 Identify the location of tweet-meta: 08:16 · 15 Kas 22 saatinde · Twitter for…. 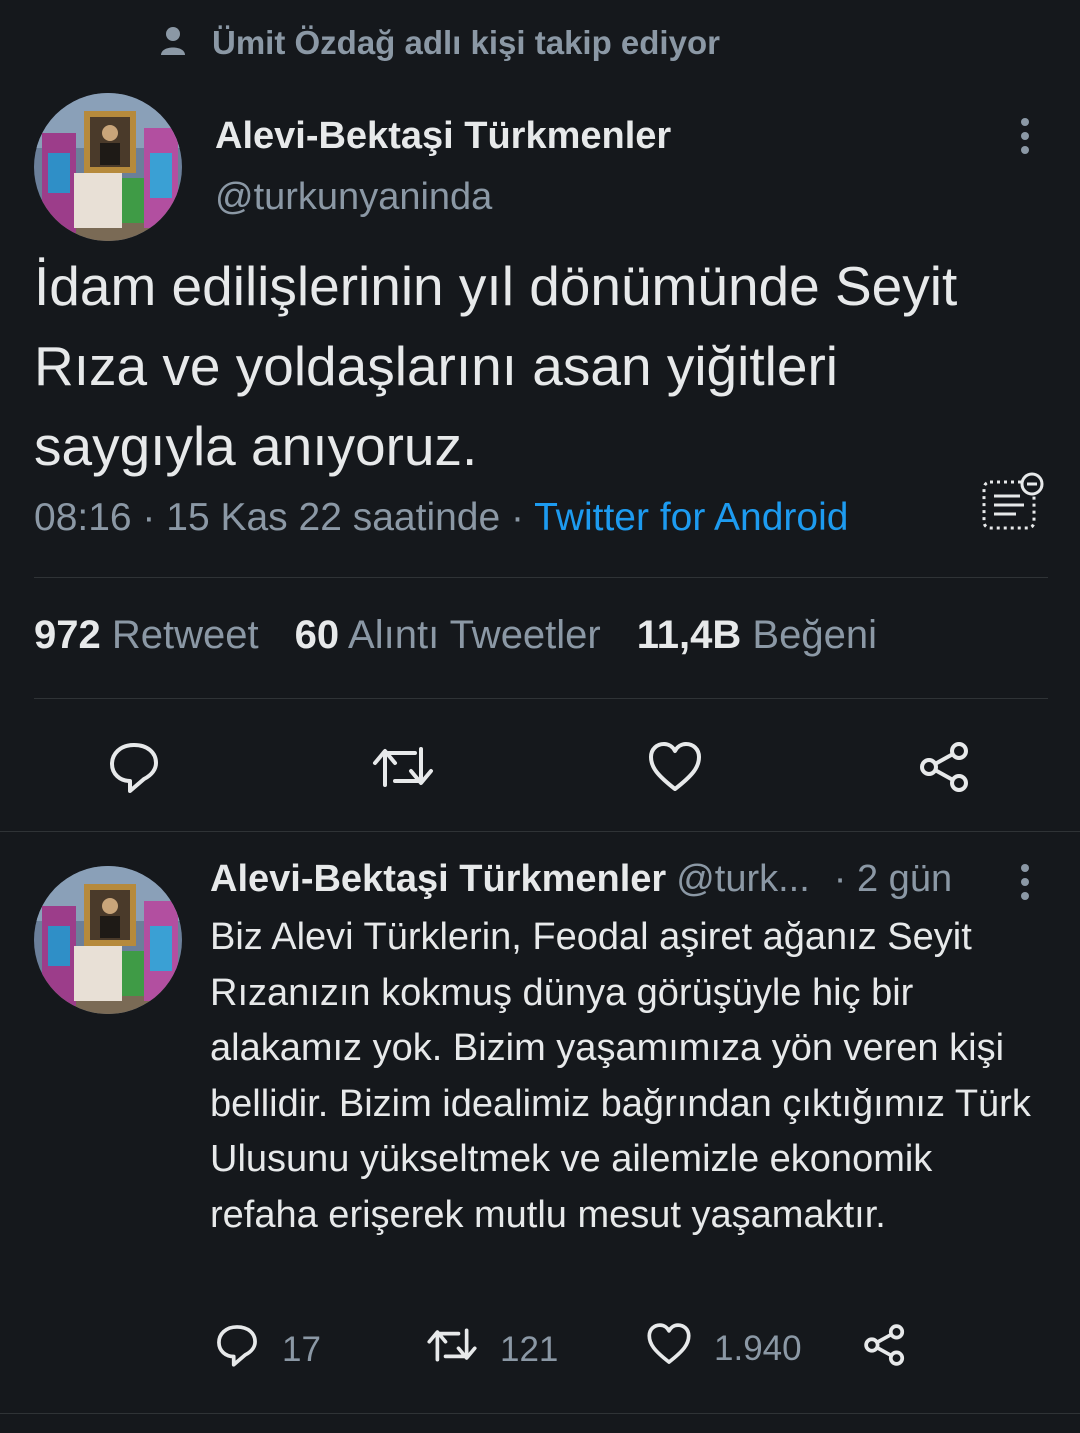
(441, 518).